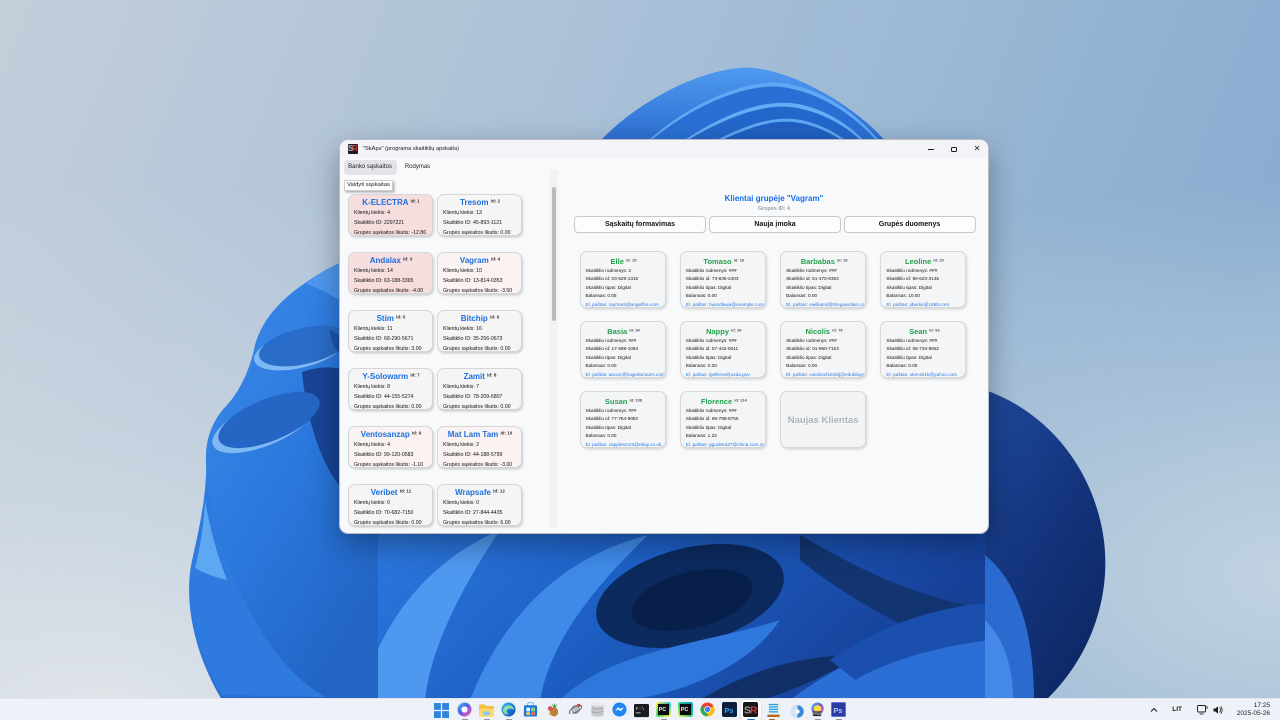  I want to click on svg-text: PR24, so click(817, 714).